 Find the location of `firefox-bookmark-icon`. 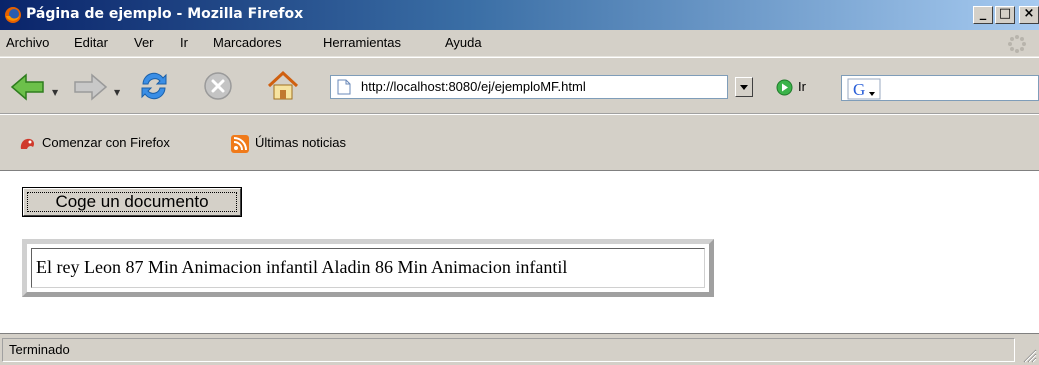

firefox-bookmark-icon is located at coordinates (27, 143).